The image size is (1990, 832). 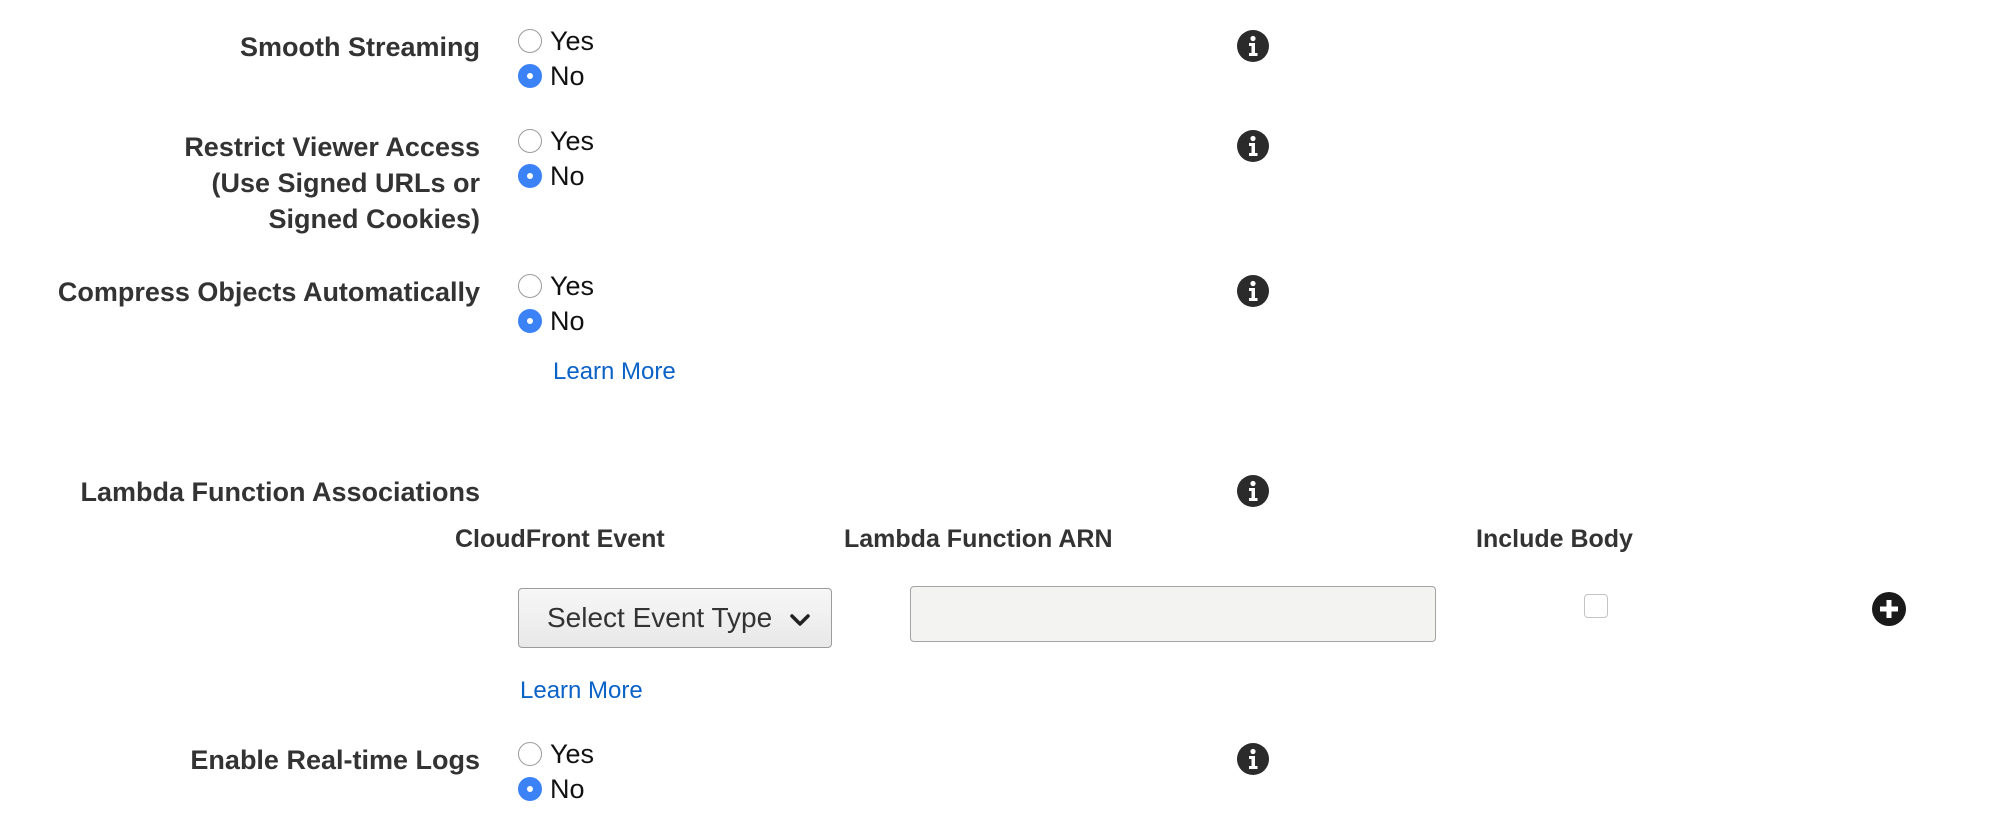 I want to click on chevron-down-icon, so click(x=800, y=620).